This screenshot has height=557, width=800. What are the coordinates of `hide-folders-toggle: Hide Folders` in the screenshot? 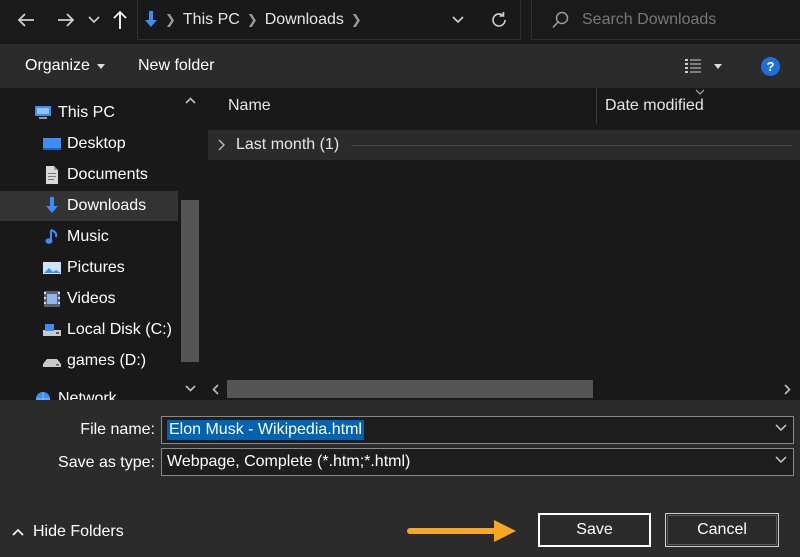 It's located at (68, 532).